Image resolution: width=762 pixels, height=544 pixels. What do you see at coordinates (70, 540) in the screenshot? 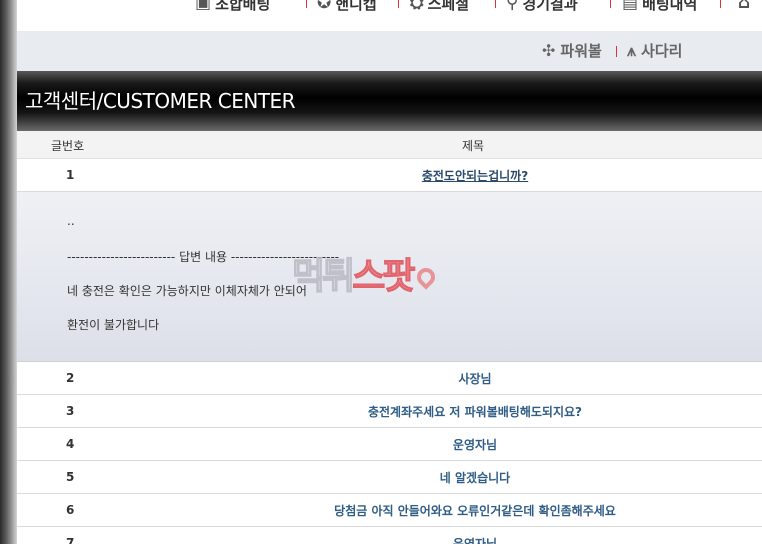
I see `row-num: 7` at bounding box center [70, 540].